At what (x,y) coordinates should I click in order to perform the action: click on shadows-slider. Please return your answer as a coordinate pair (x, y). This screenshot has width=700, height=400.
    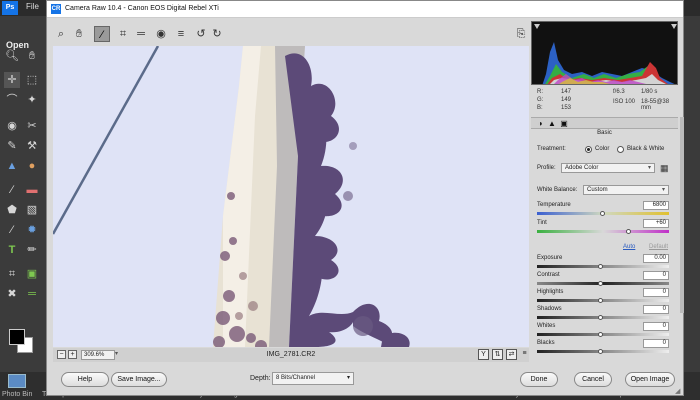
    Looking at the image, I should click on (603, 317).